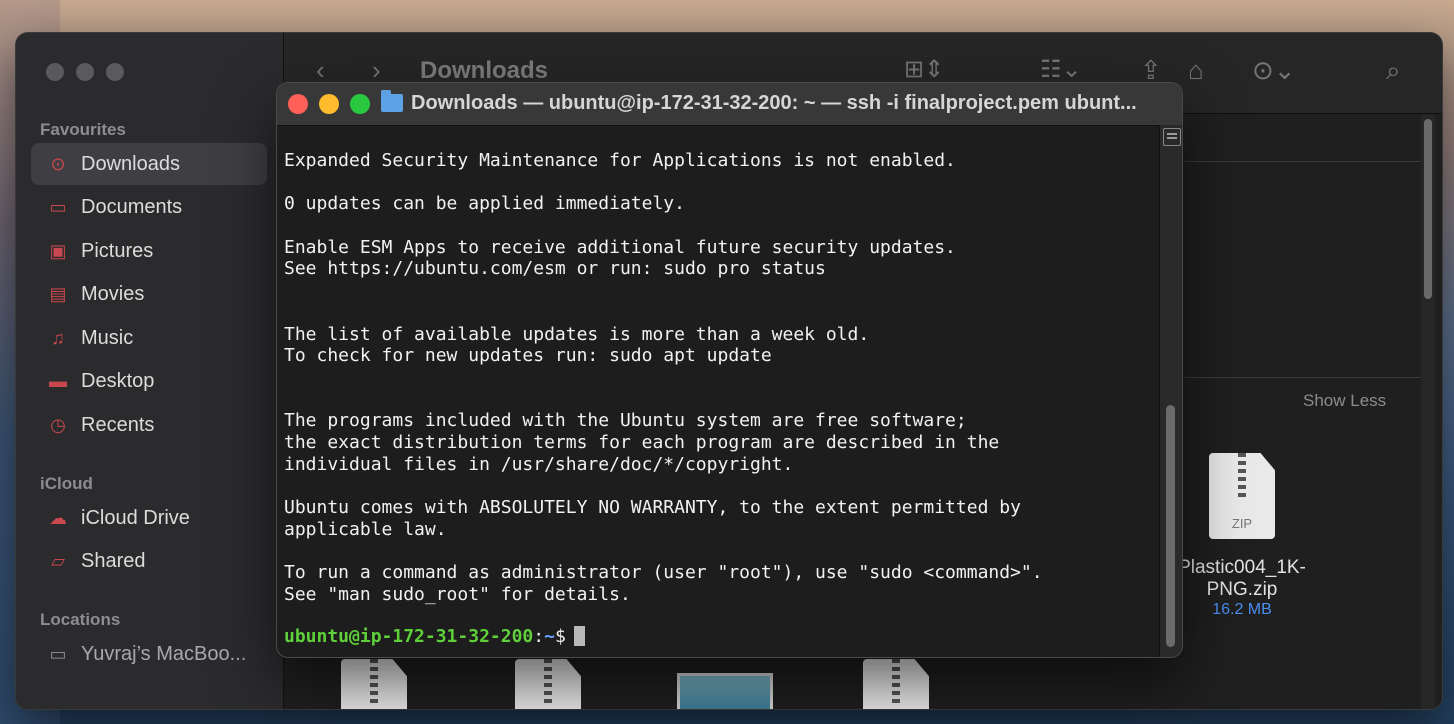 The image size is (1454, 724). I want to click on scroll-thumb, so click(1170, 526).